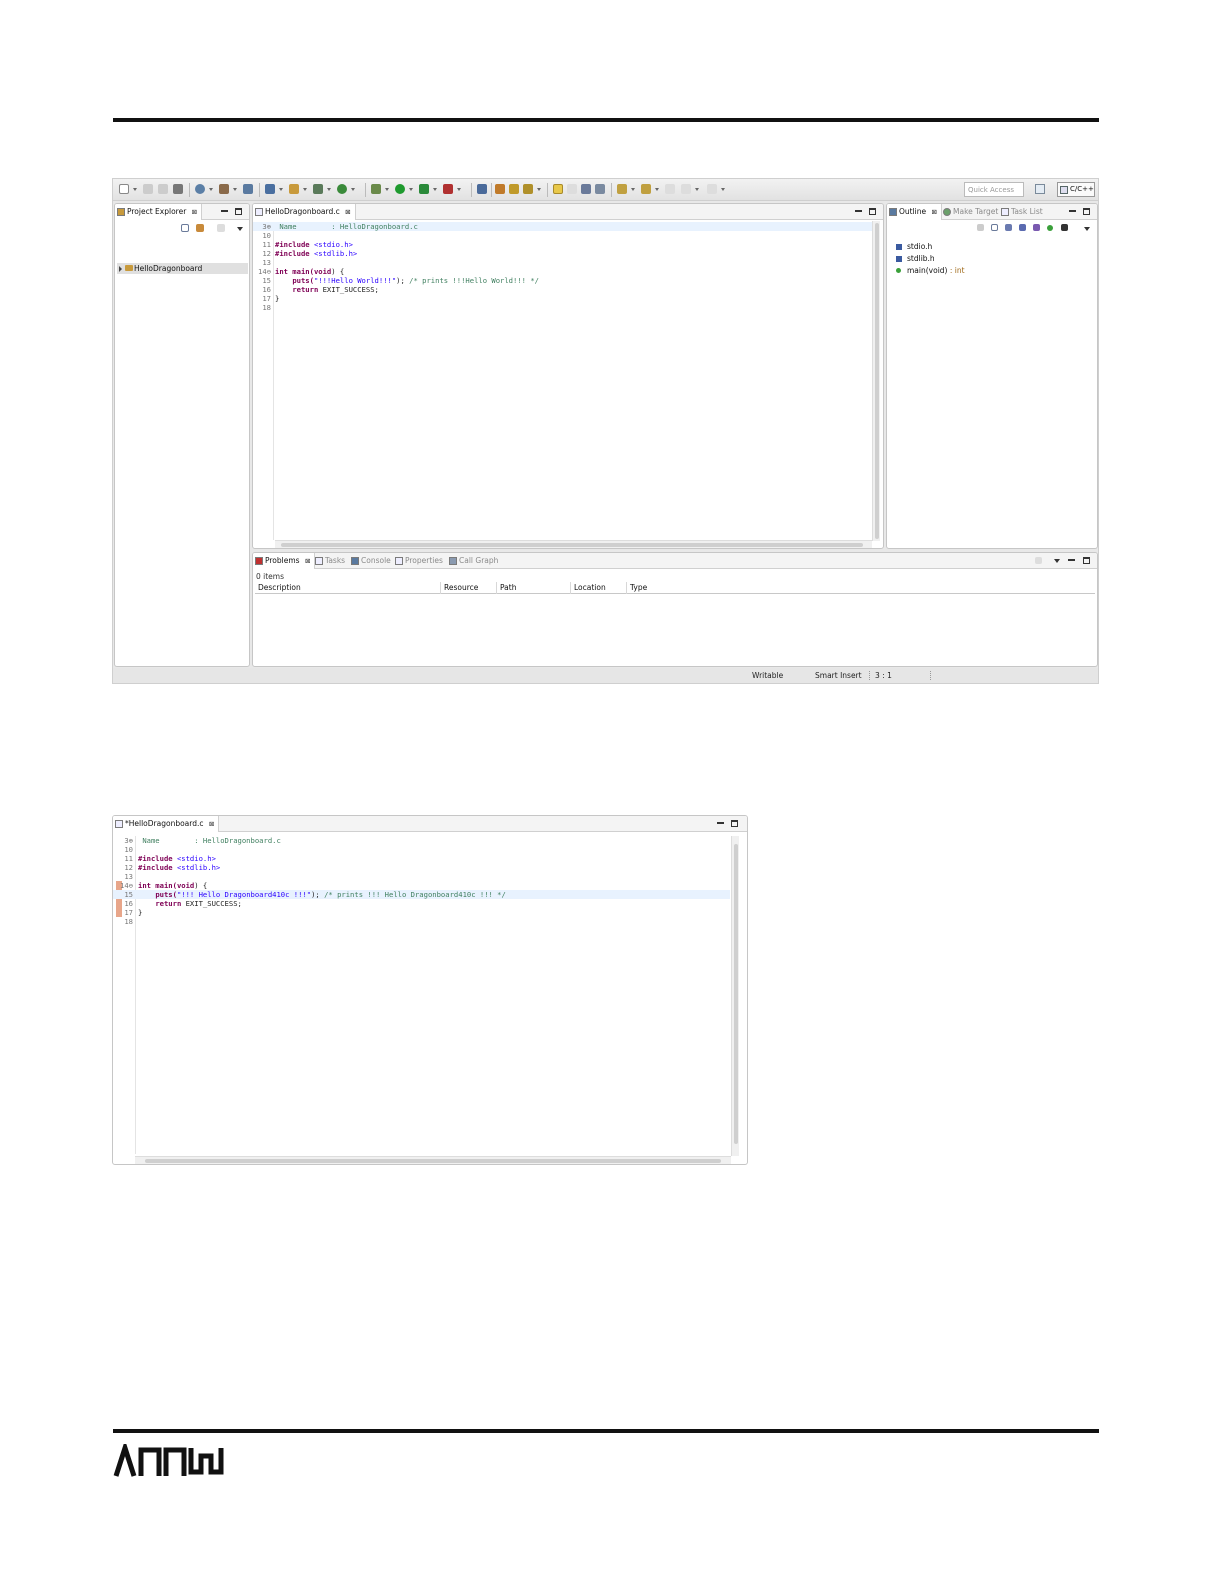 The width and height of the screenshot is (1225, 1585). Describe the element at coordinates (528, 189) in the screenshot. I see `search-icon` at that location.